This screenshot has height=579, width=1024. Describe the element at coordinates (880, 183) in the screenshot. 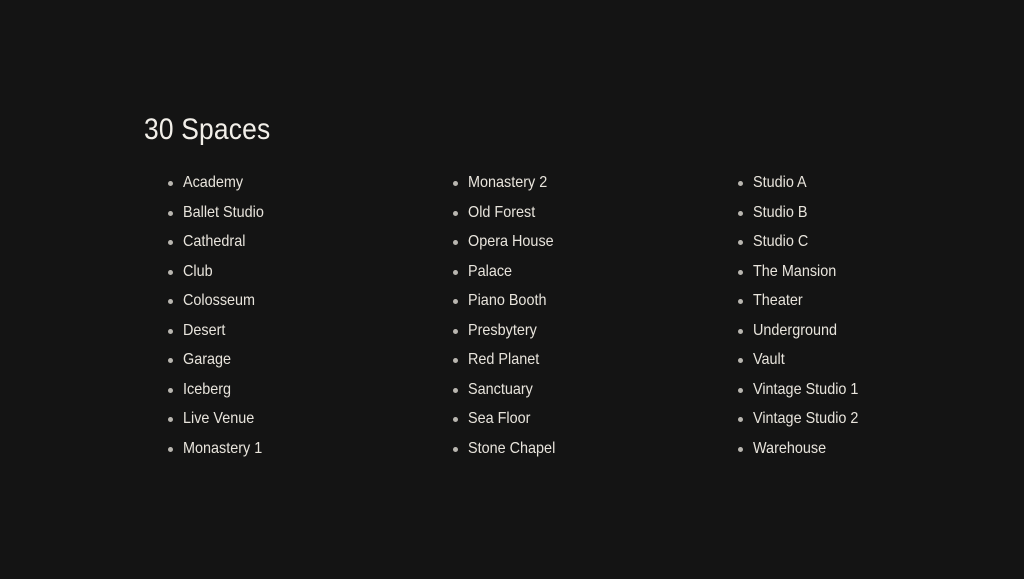

I see `list-item: Studio A` at that location.